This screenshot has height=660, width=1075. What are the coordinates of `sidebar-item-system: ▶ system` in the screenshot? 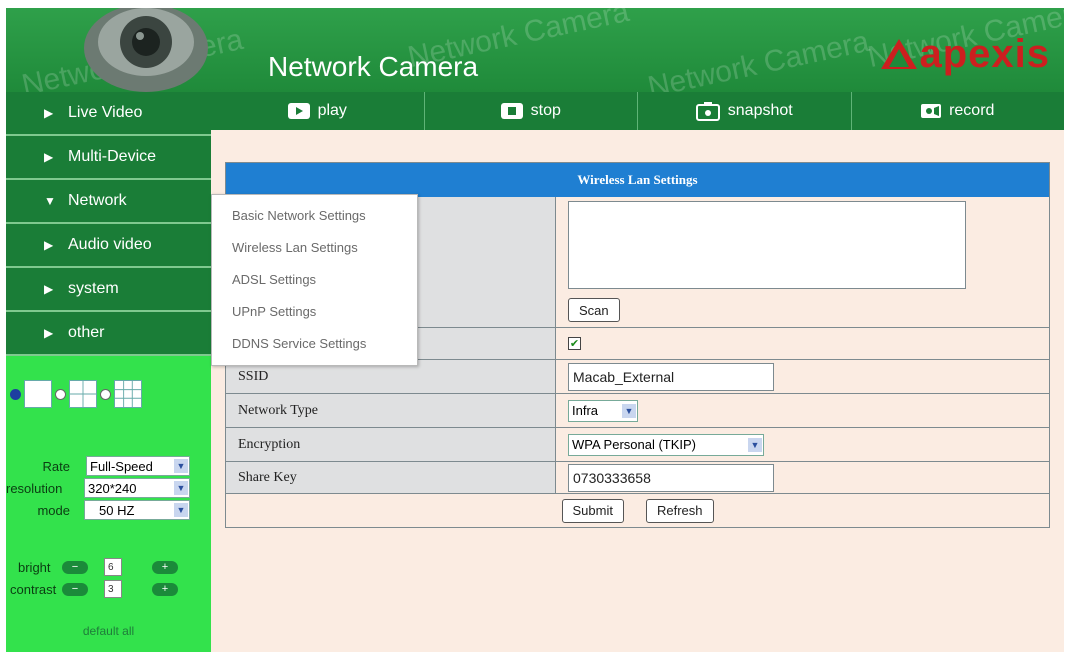 It's located at (108, 290).